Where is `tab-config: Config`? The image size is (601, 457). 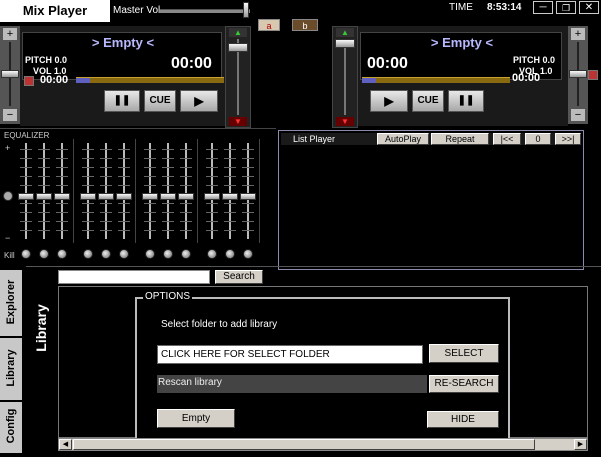 tab-config: Config is located at coordinates (11, 427).